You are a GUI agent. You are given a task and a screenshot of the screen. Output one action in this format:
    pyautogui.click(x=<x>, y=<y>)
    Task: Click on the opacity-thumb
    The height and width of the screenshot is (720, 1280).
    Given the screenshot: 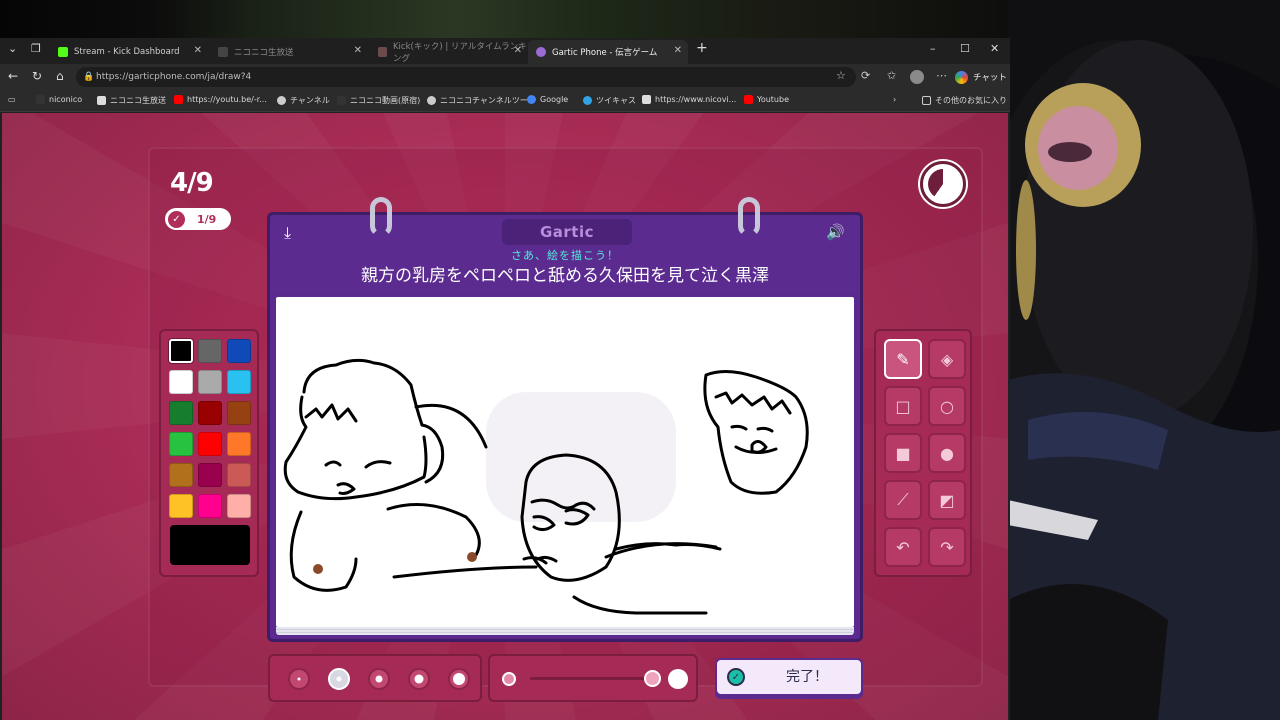 What is the action you would take?
    pyautogui.click(x=652, y=678)
    